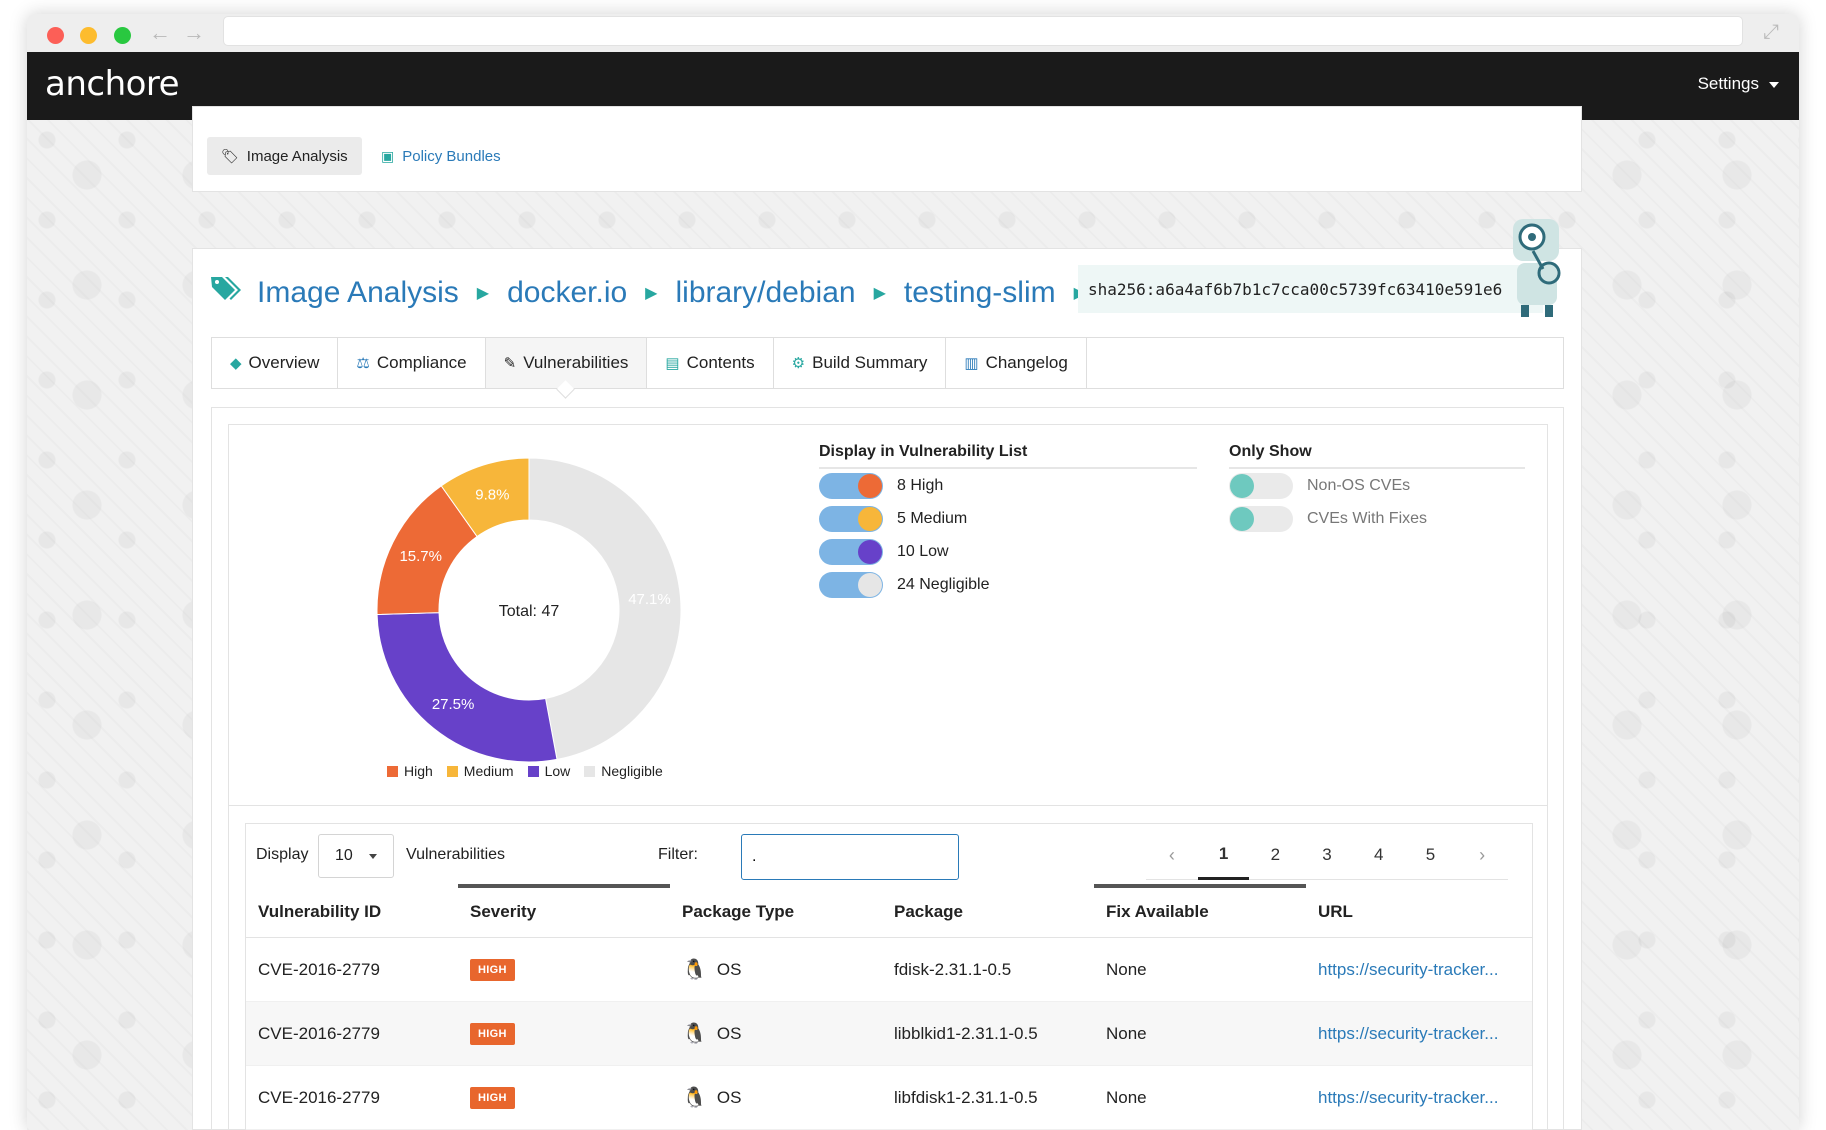  Describe the element at coordinates (879, 293) in the screenshot. I see `chevron-right-icon: ▶` at that location.